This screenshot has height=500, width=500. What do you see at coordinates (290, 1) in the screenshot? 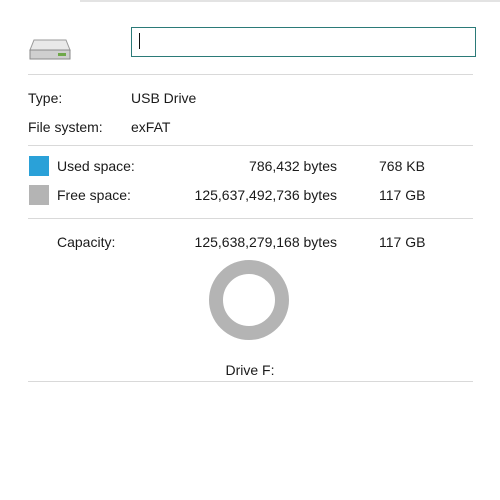
I see `tab-strip-edge` at bounding box center [290, 1].